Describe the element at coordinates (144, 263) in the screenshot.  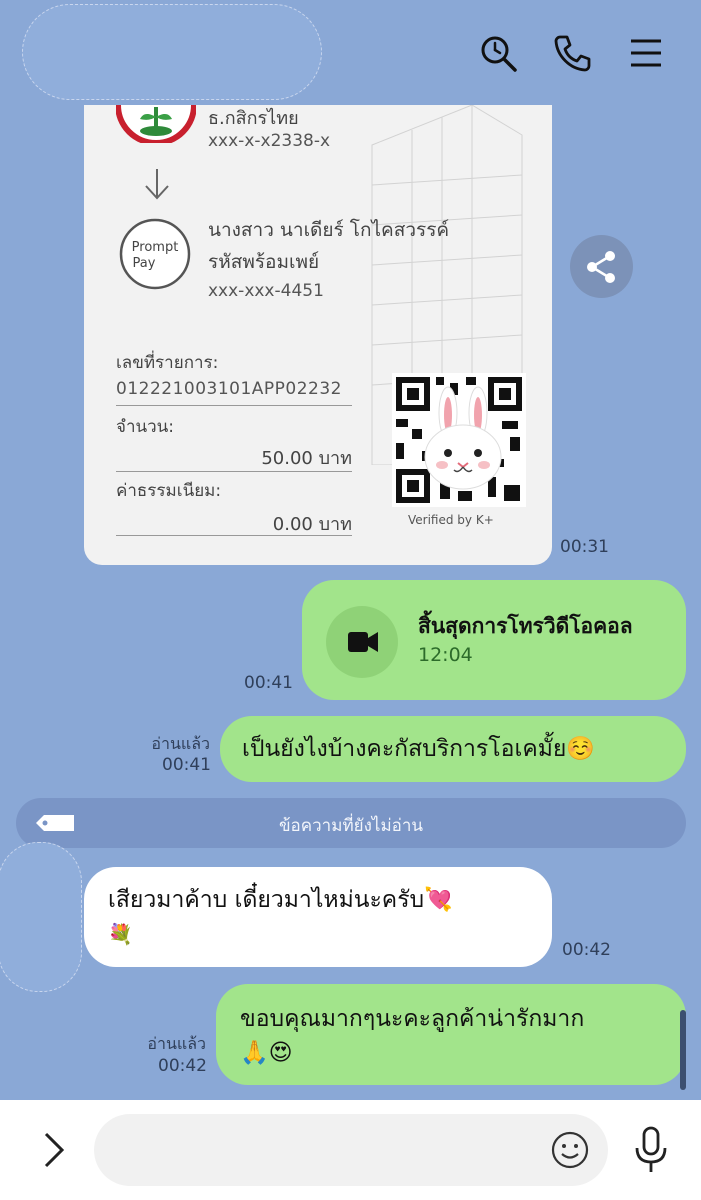
I see `svg-text: Pay` at that location.